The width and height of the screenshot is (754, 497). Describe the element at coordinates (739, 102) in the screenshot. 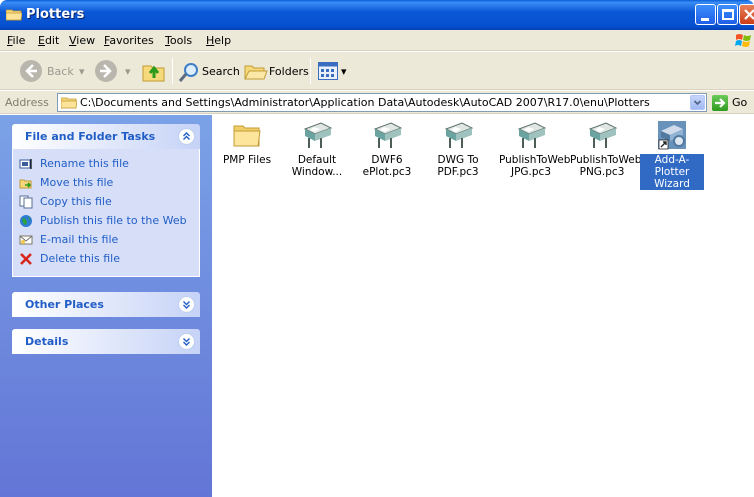

I see `go-label: Go` at that location.